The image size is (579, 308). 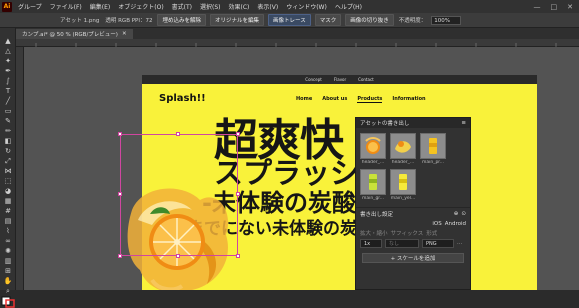 What do you see at coordinates (8, 151) in the screenshot?
I see `rotate-tool-icon: ↻` at bounding box center [8, 151].